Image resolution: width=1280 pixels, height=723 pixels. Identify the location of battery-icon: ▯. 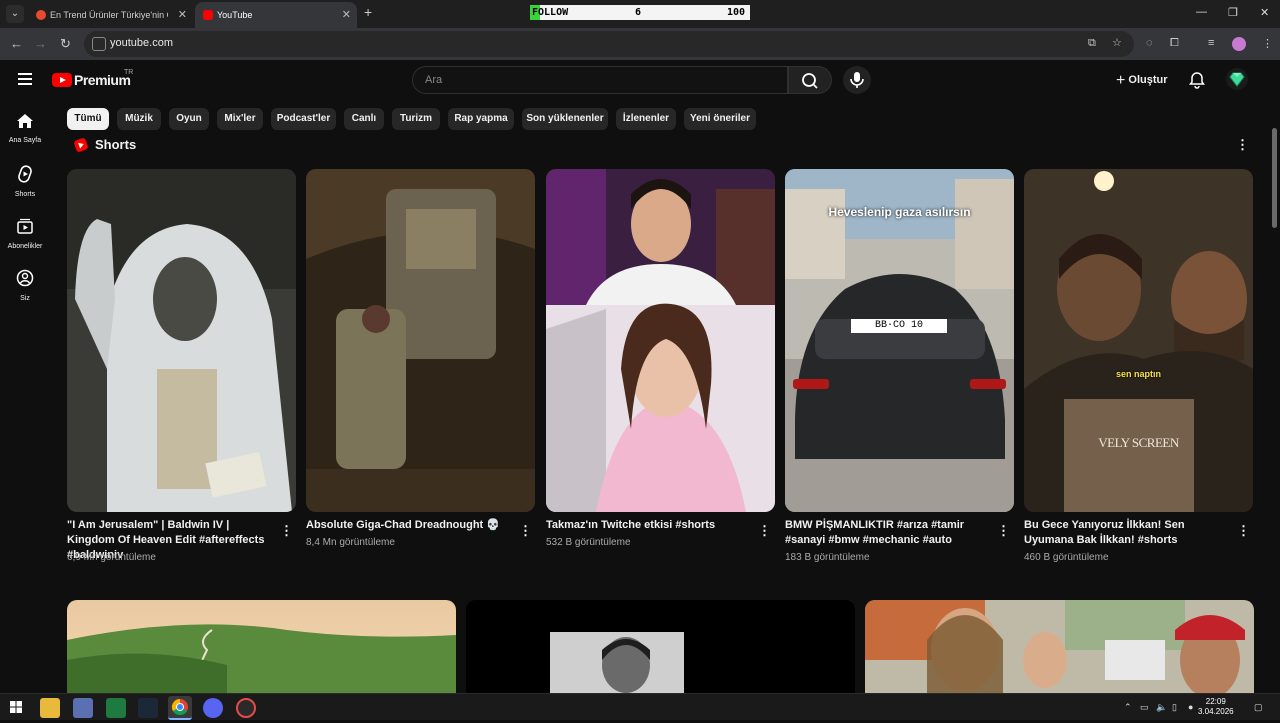
(1174, 707).